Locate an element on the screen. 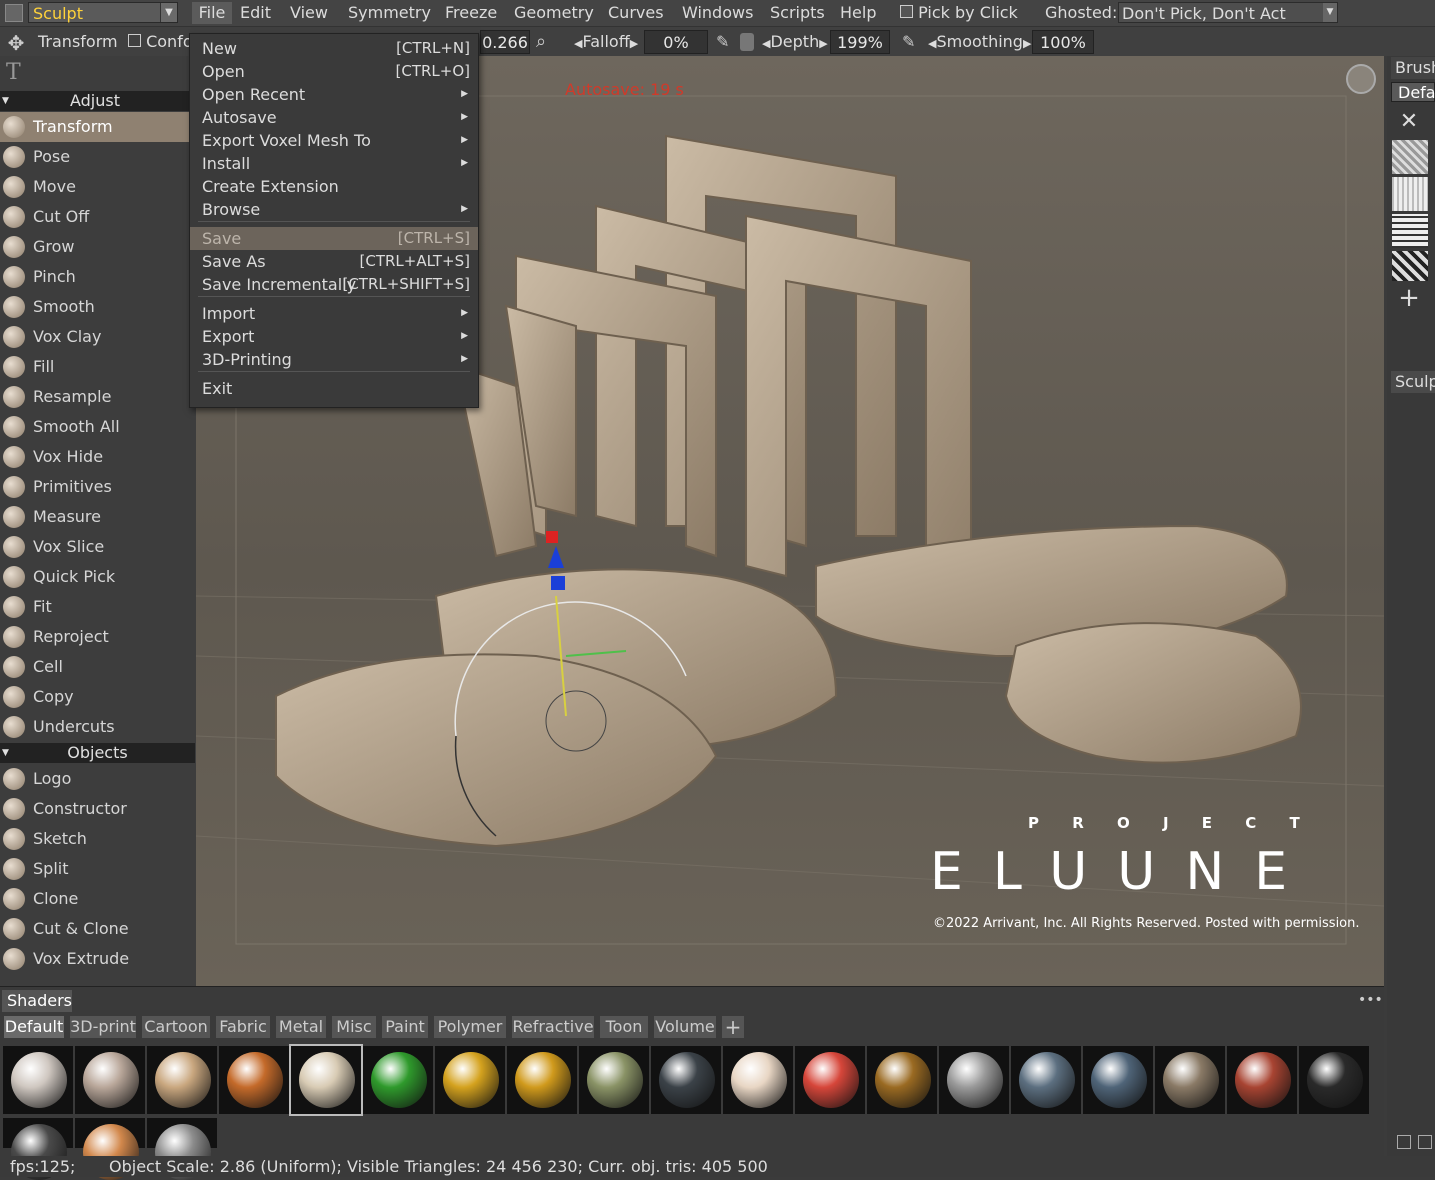 The height and width of the screenshot is (1180, 1435). tool-resample: Resample is located at coordinates (95, 397).